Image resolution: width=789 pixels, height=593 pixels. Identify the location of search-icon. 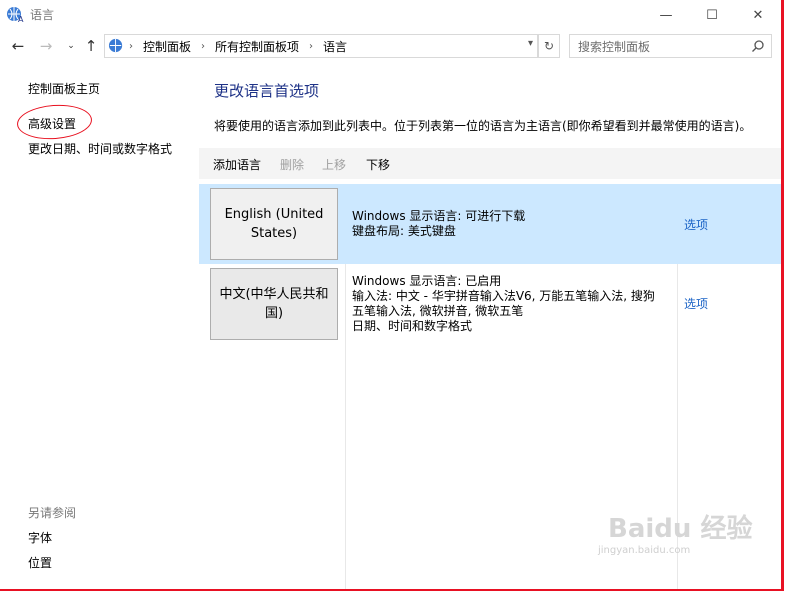
(758, 46).